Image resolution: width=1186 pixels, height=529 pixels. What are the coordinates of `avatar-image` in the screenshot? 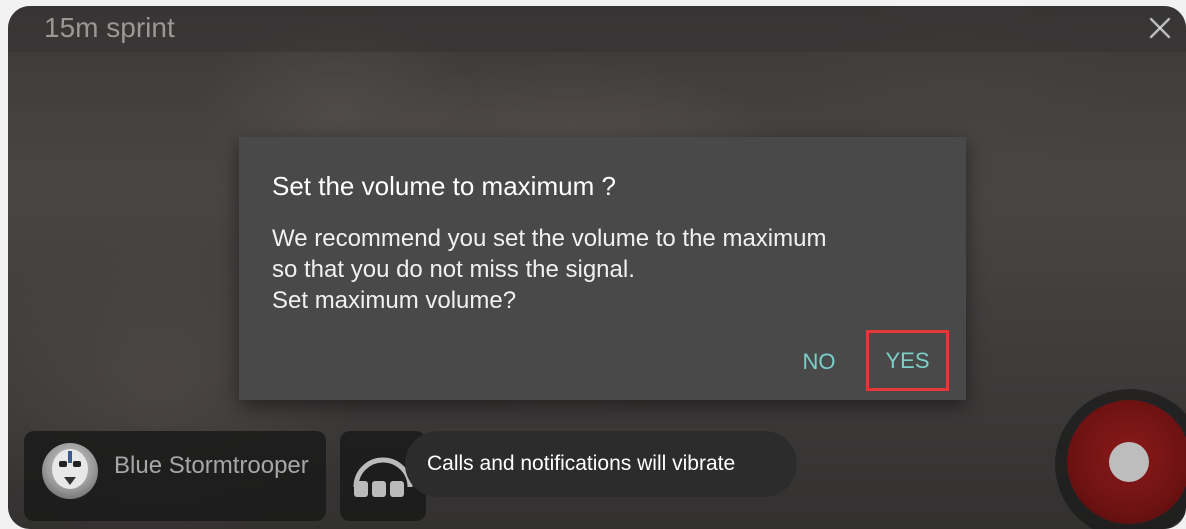 It's located at (70, 469).